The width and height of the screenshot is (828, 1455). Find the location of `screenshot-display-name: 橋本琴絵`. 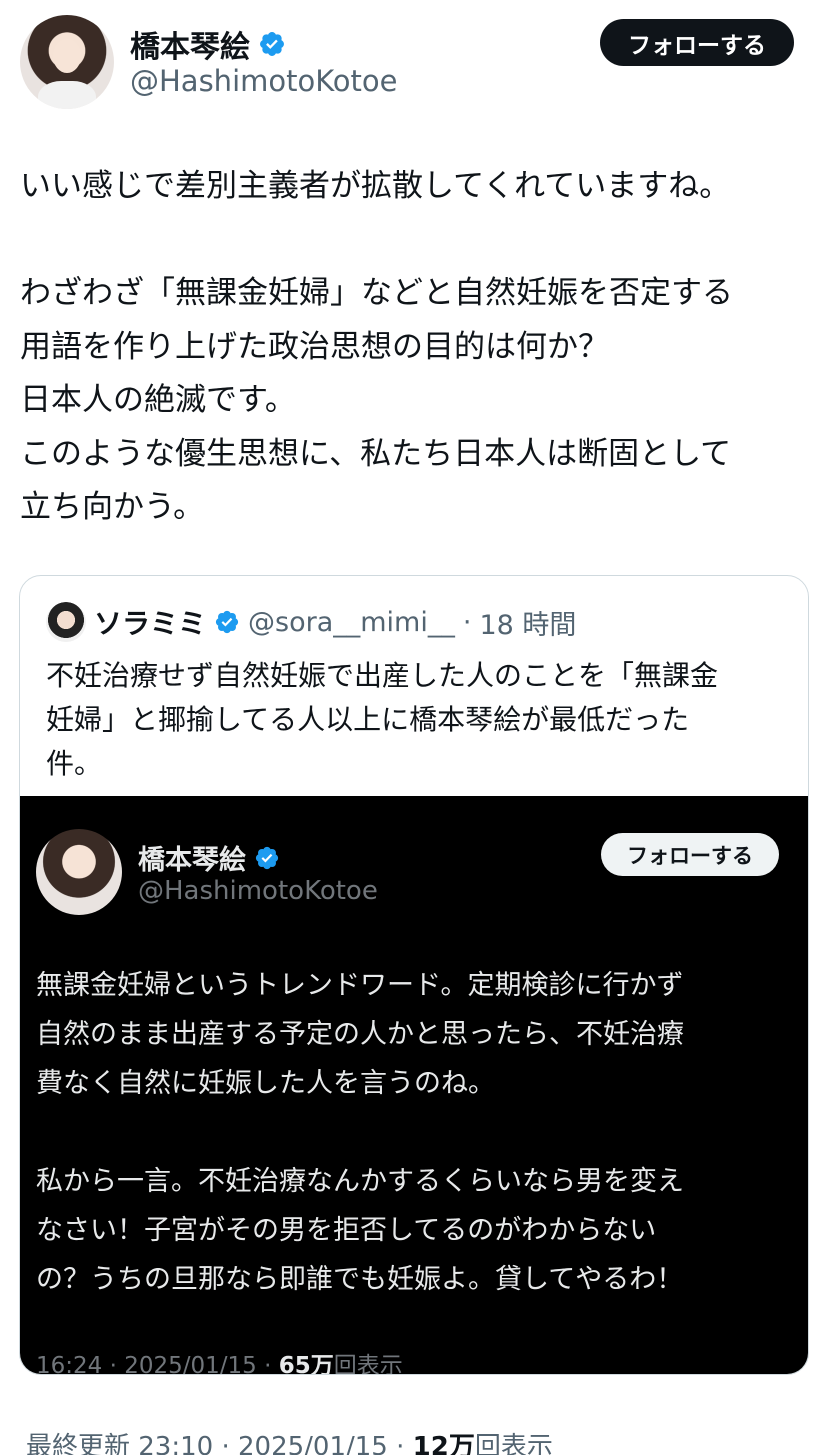

screenshot-display-name: 橋本琴絵 is located at coordinates (192, 860).